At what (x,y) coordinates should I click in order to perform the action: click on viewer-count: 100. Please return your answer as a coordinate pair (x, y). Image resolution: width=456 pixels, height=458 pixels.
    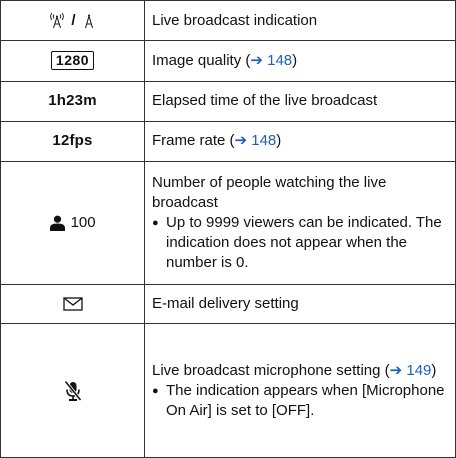
    Looking at the image, I should click on (83, 222).